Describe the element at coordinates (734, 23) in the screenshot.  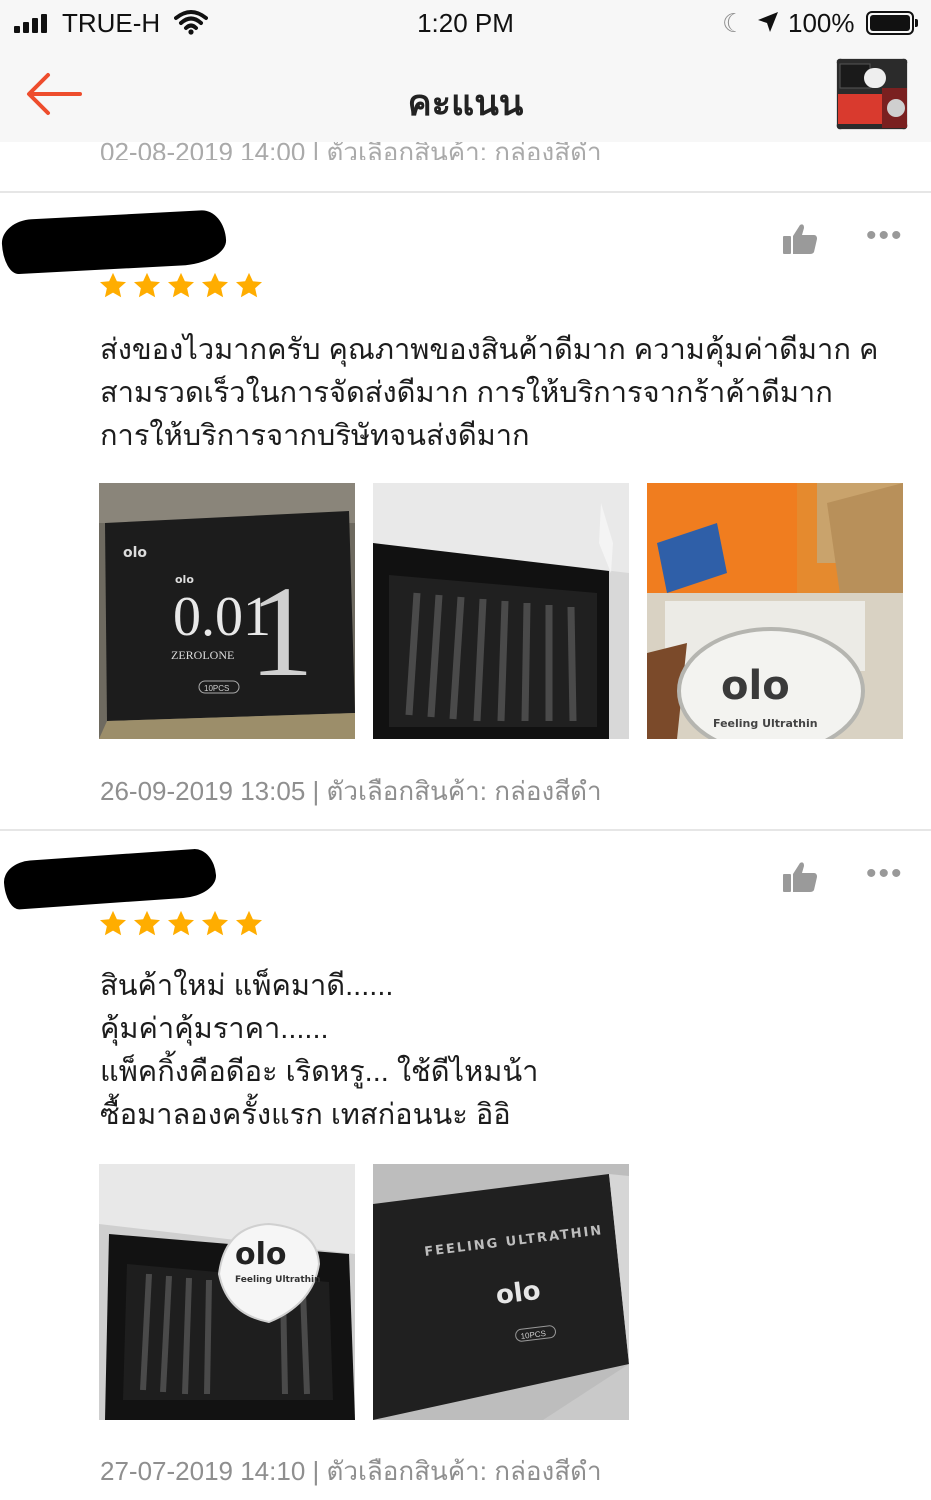
I see `moon-icon: ☾` at that location.